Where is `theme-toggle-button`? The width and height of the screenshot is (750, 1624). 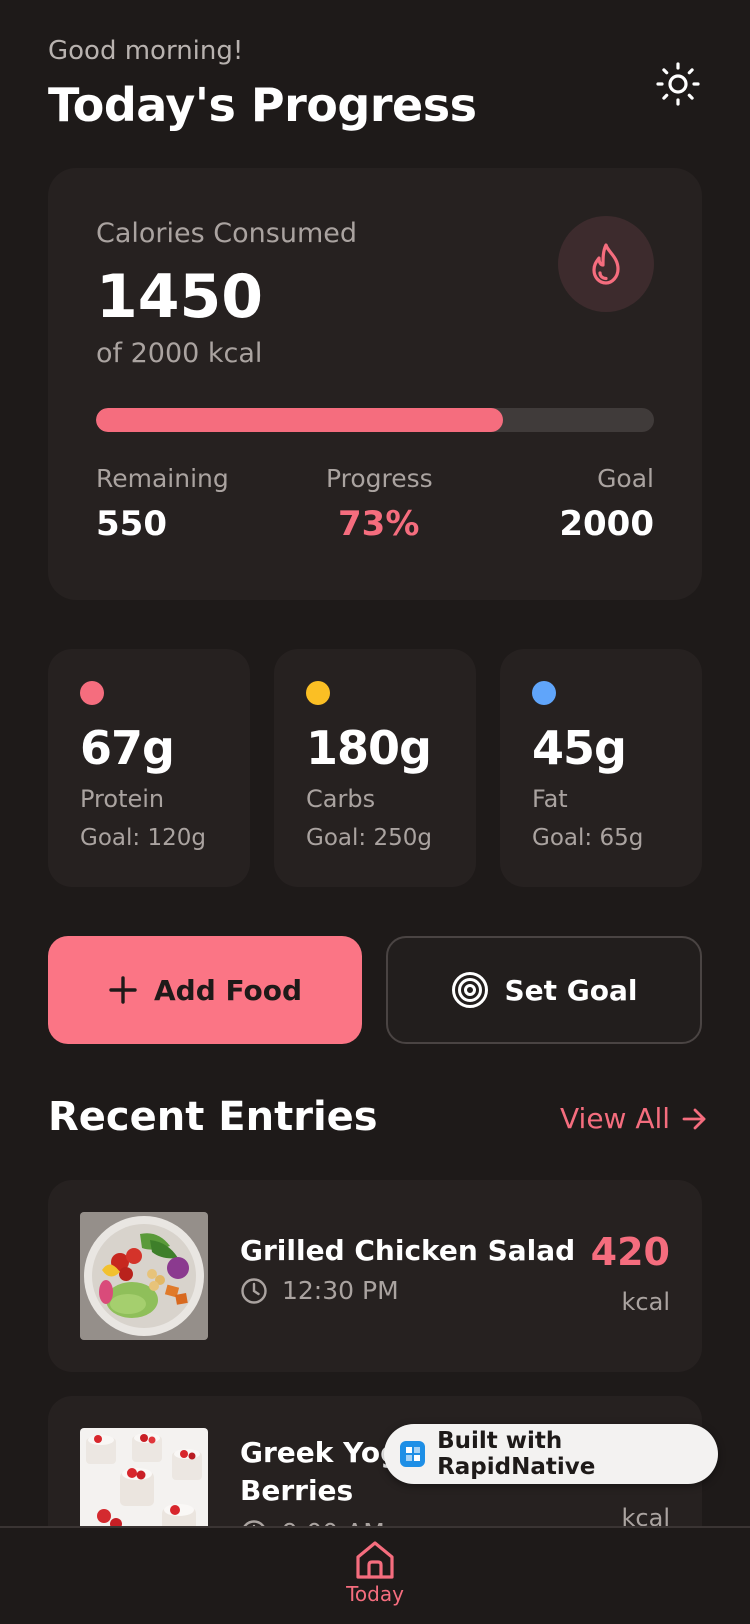 theme-toggle-button is located at coordinates (678, 84).